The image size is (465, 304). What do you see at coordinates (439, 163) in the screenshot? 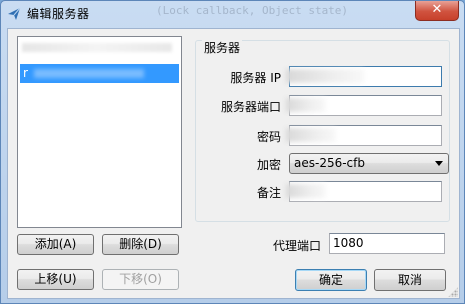
I see `chevron-down-icon` at bounding box center [439, 163].